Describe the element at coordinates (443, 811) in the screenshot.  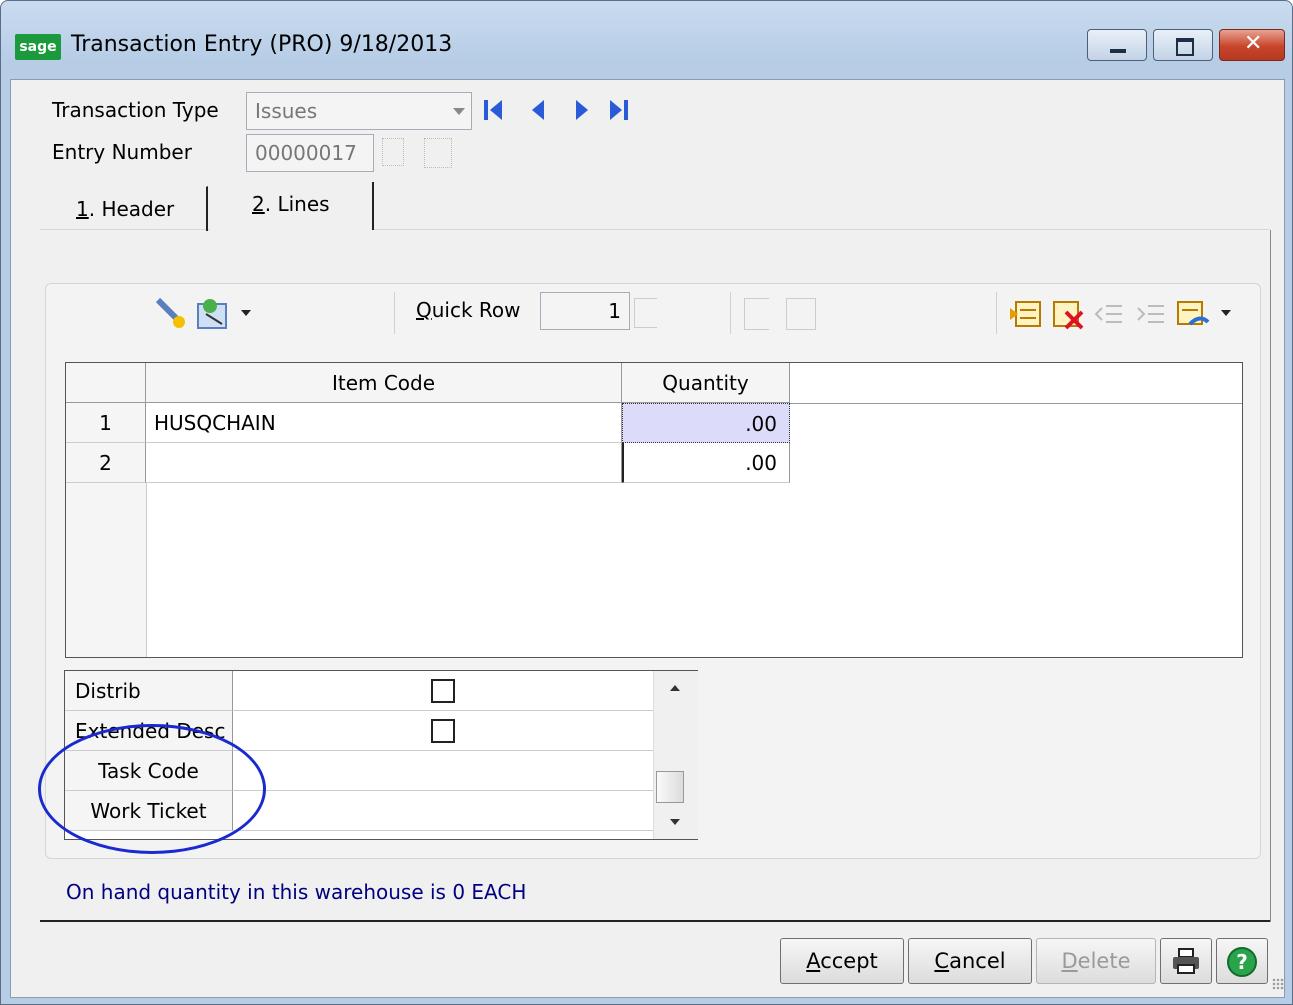
I see `work-ticket-field` at that location.